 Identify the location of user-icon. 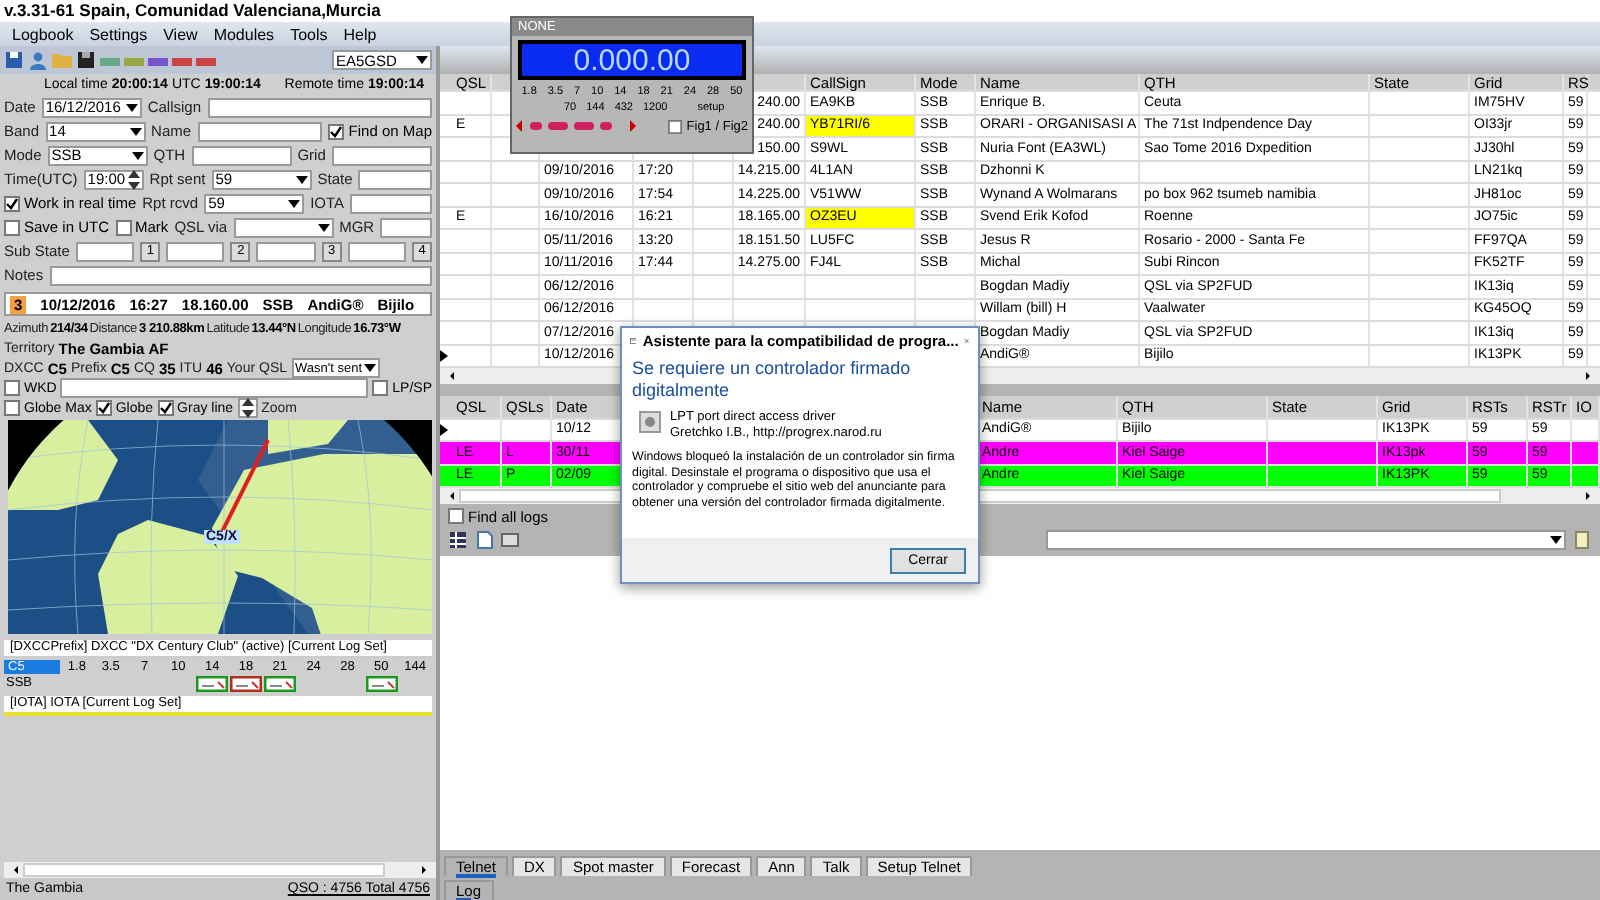
(38, 60).